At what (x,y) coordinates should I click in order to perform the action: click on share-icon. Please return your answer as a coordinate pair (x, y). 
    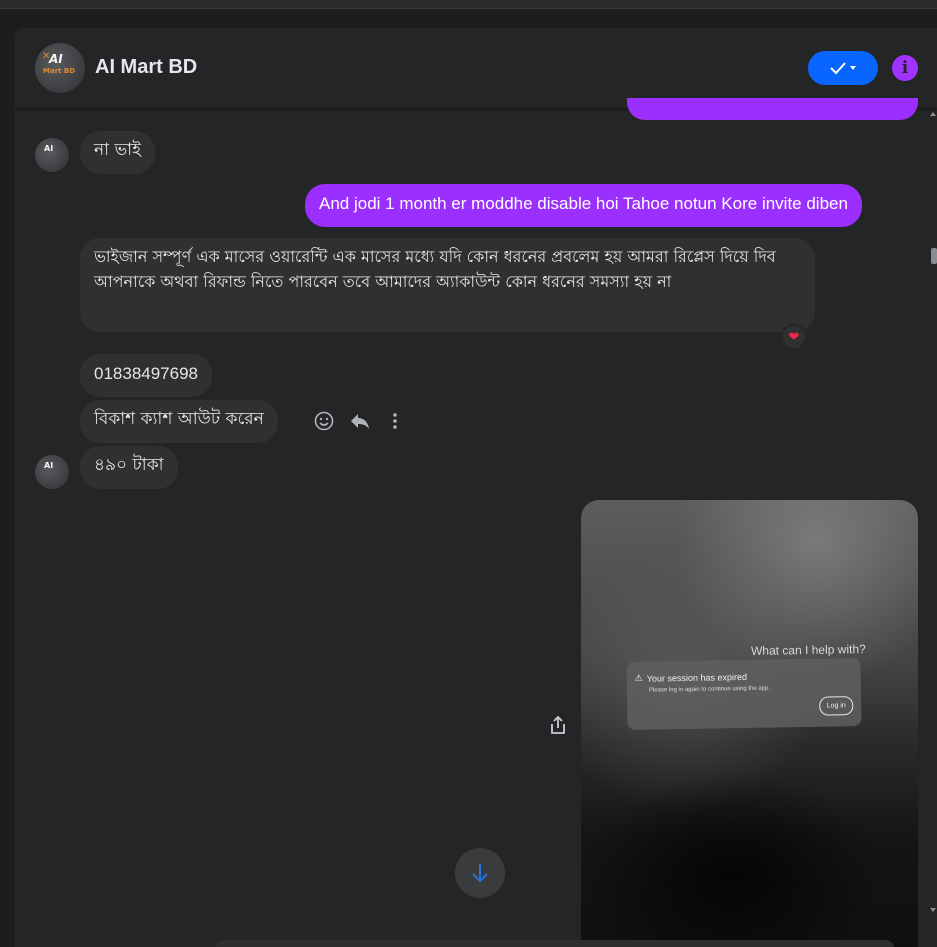
    Looking at the image, I should click on (558, 725).